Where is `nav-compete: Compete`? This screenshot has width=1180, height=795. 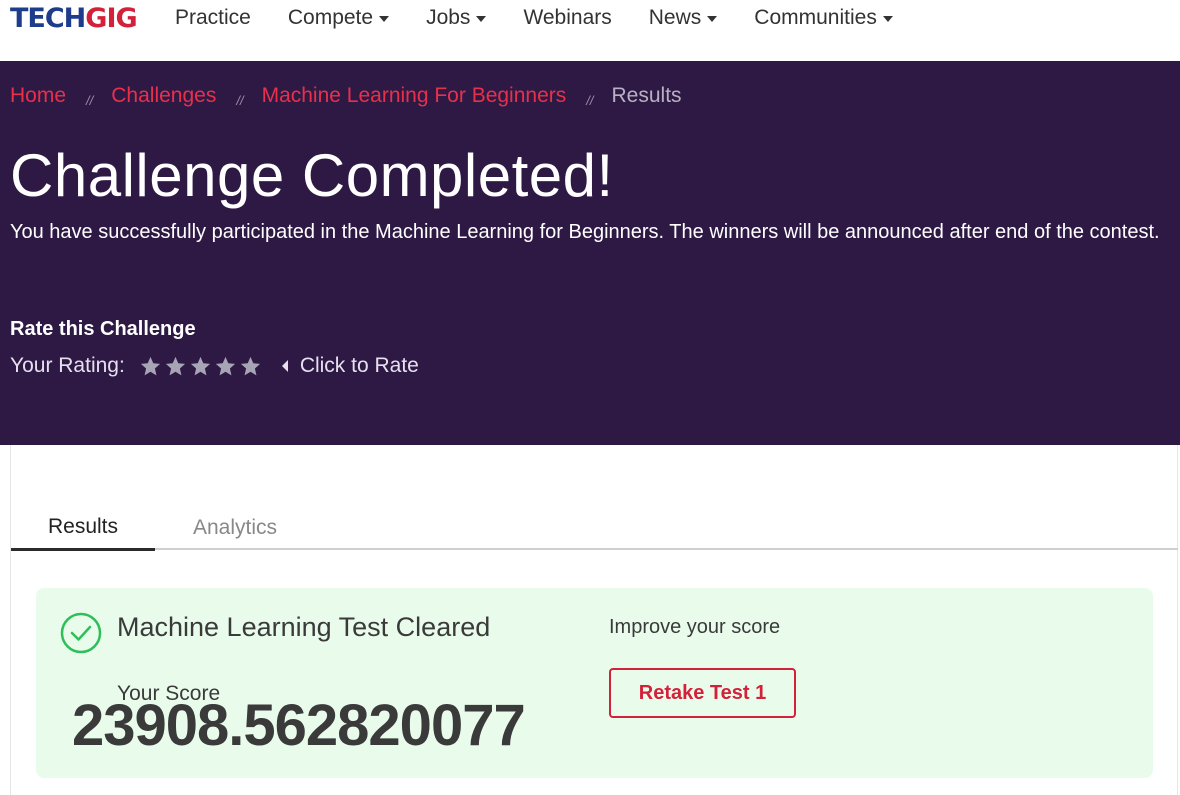
nav-compete: Compete is located at coordinates (338, 18).